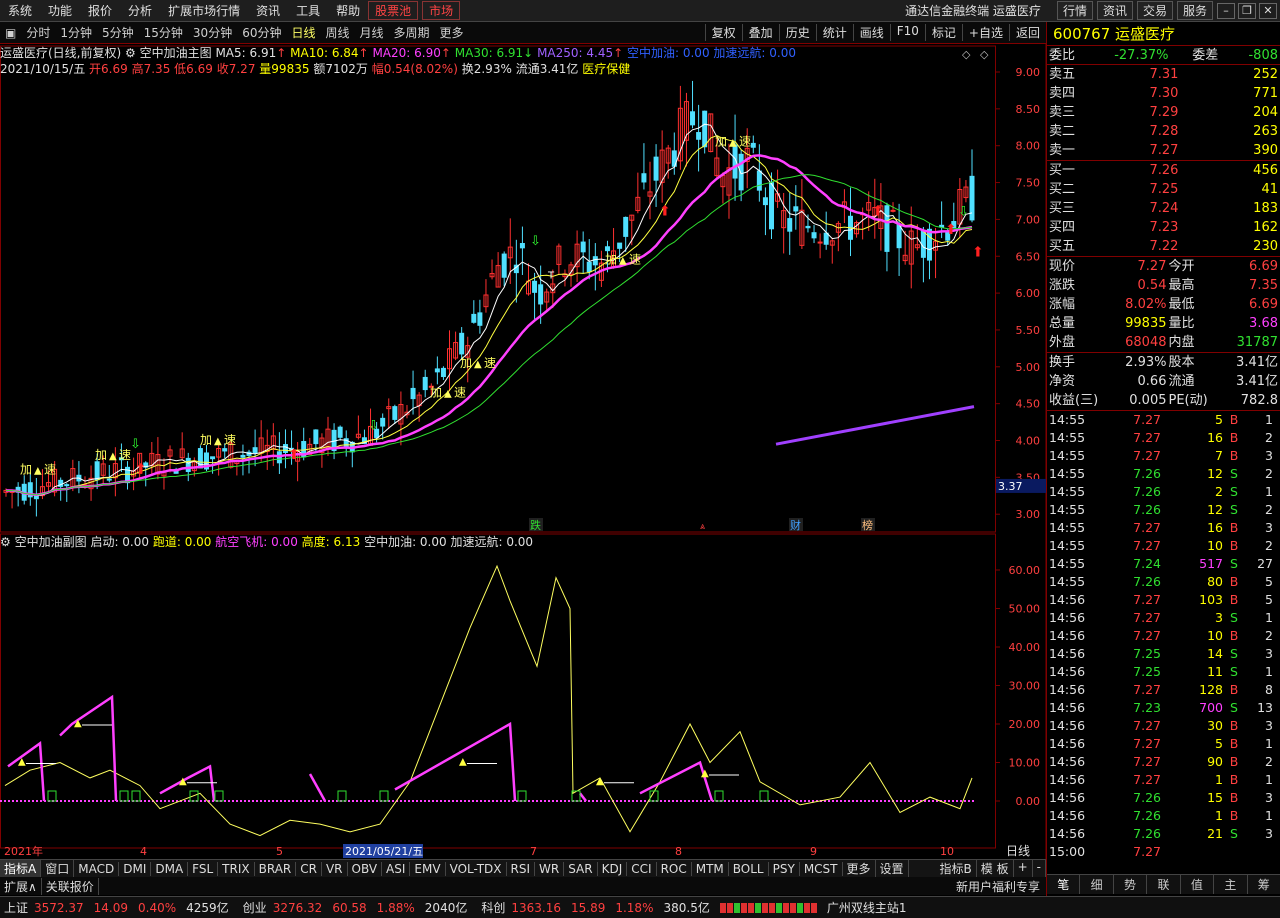  Describe the element at coordinates (1131, 884) in the screenshot. I see `quote-tab: 势` at that location.